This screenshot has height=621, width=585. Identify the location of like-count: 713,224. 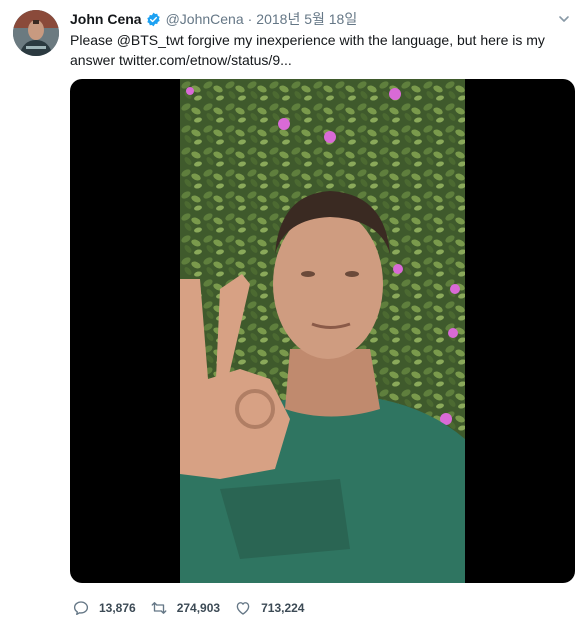
(283, 608).